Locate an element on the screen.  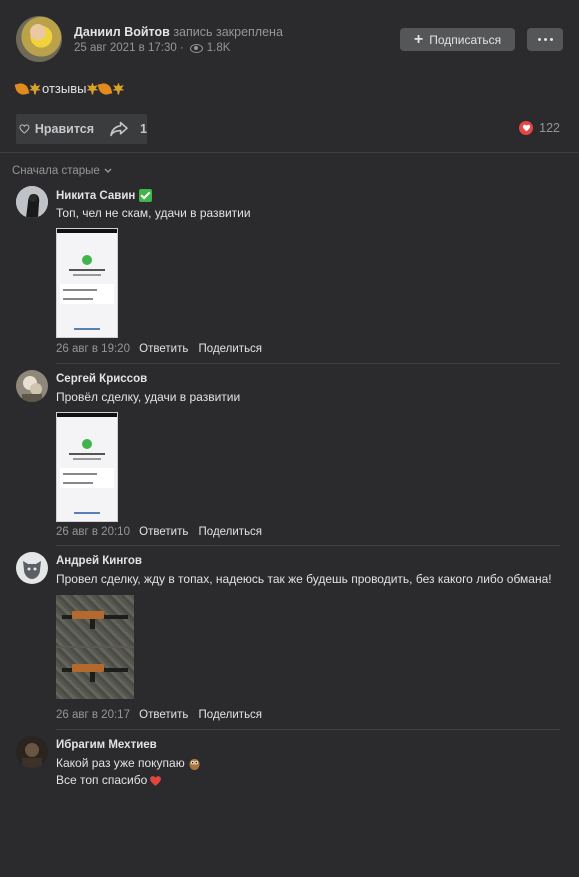
author-avatar is located at coordinates (39, 39).